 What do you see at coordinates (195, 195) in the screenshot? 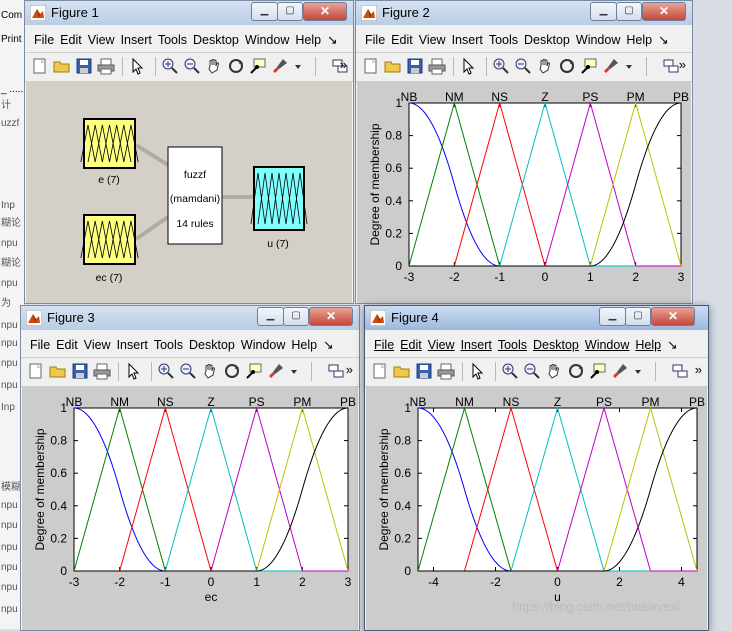
I see `fis-system-block: fuzzf (mamdani) 14 rules` at bounding box center [195, 195].